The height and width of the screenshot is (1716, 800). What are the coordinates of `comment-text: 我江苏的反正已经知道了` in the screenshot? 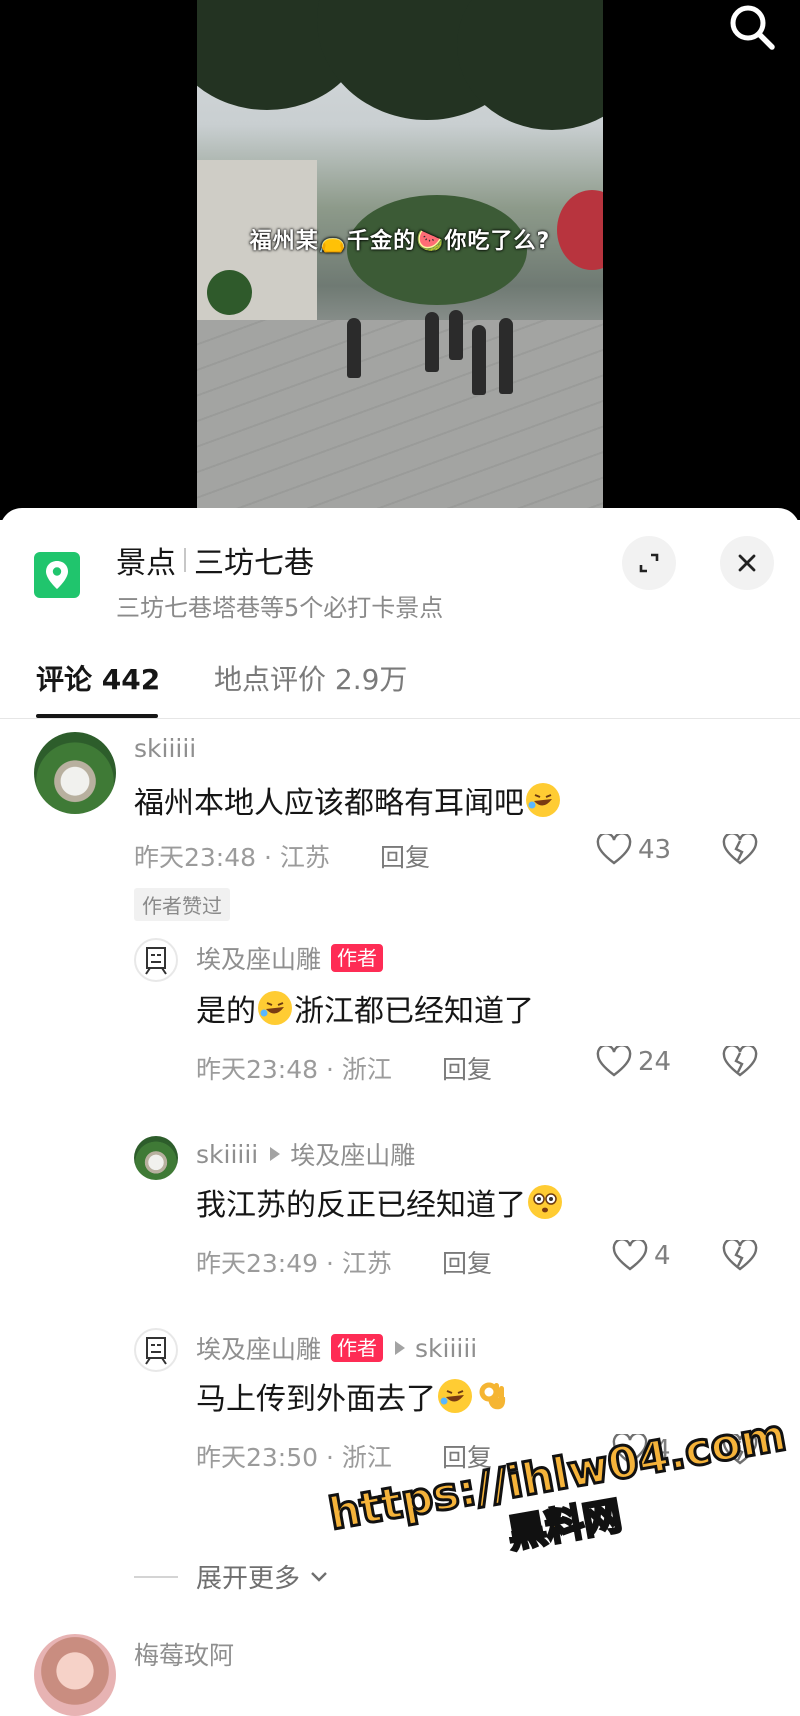 It's located at (380, 1202).